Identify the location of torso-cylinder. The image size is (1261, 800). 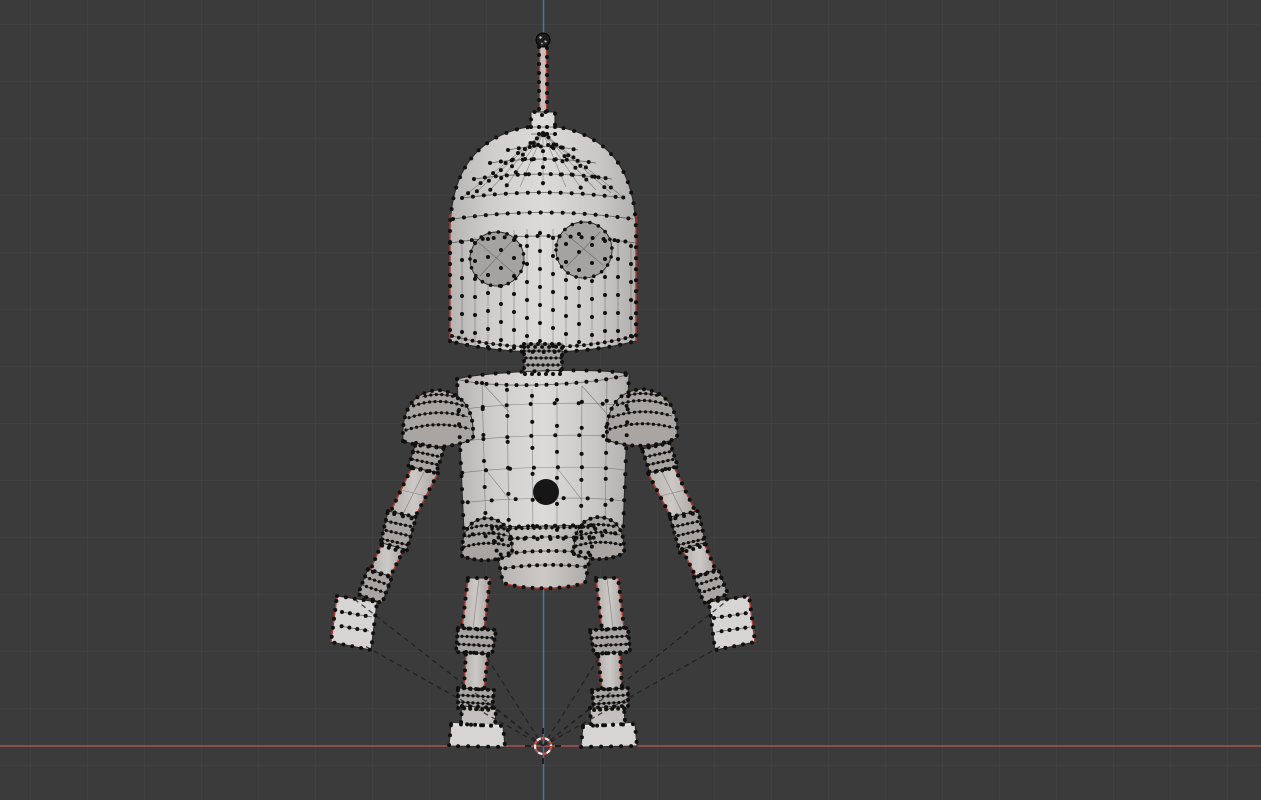
(543, 454).